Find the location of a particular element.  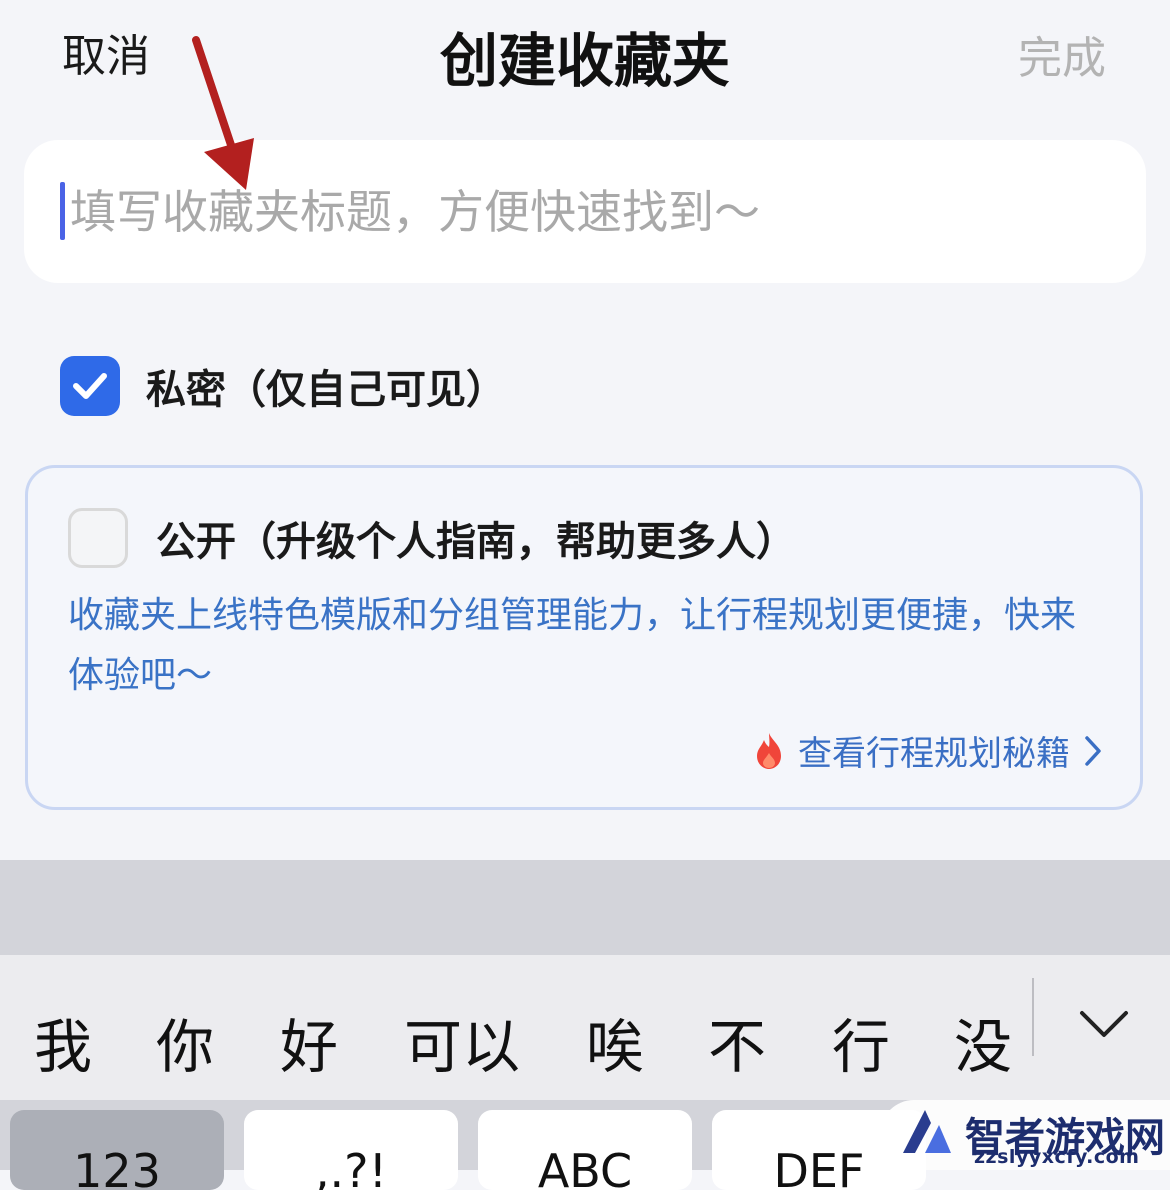

itinerary-tips-link: 查看行程规划秘籍 is located at coordinates (929, 750).